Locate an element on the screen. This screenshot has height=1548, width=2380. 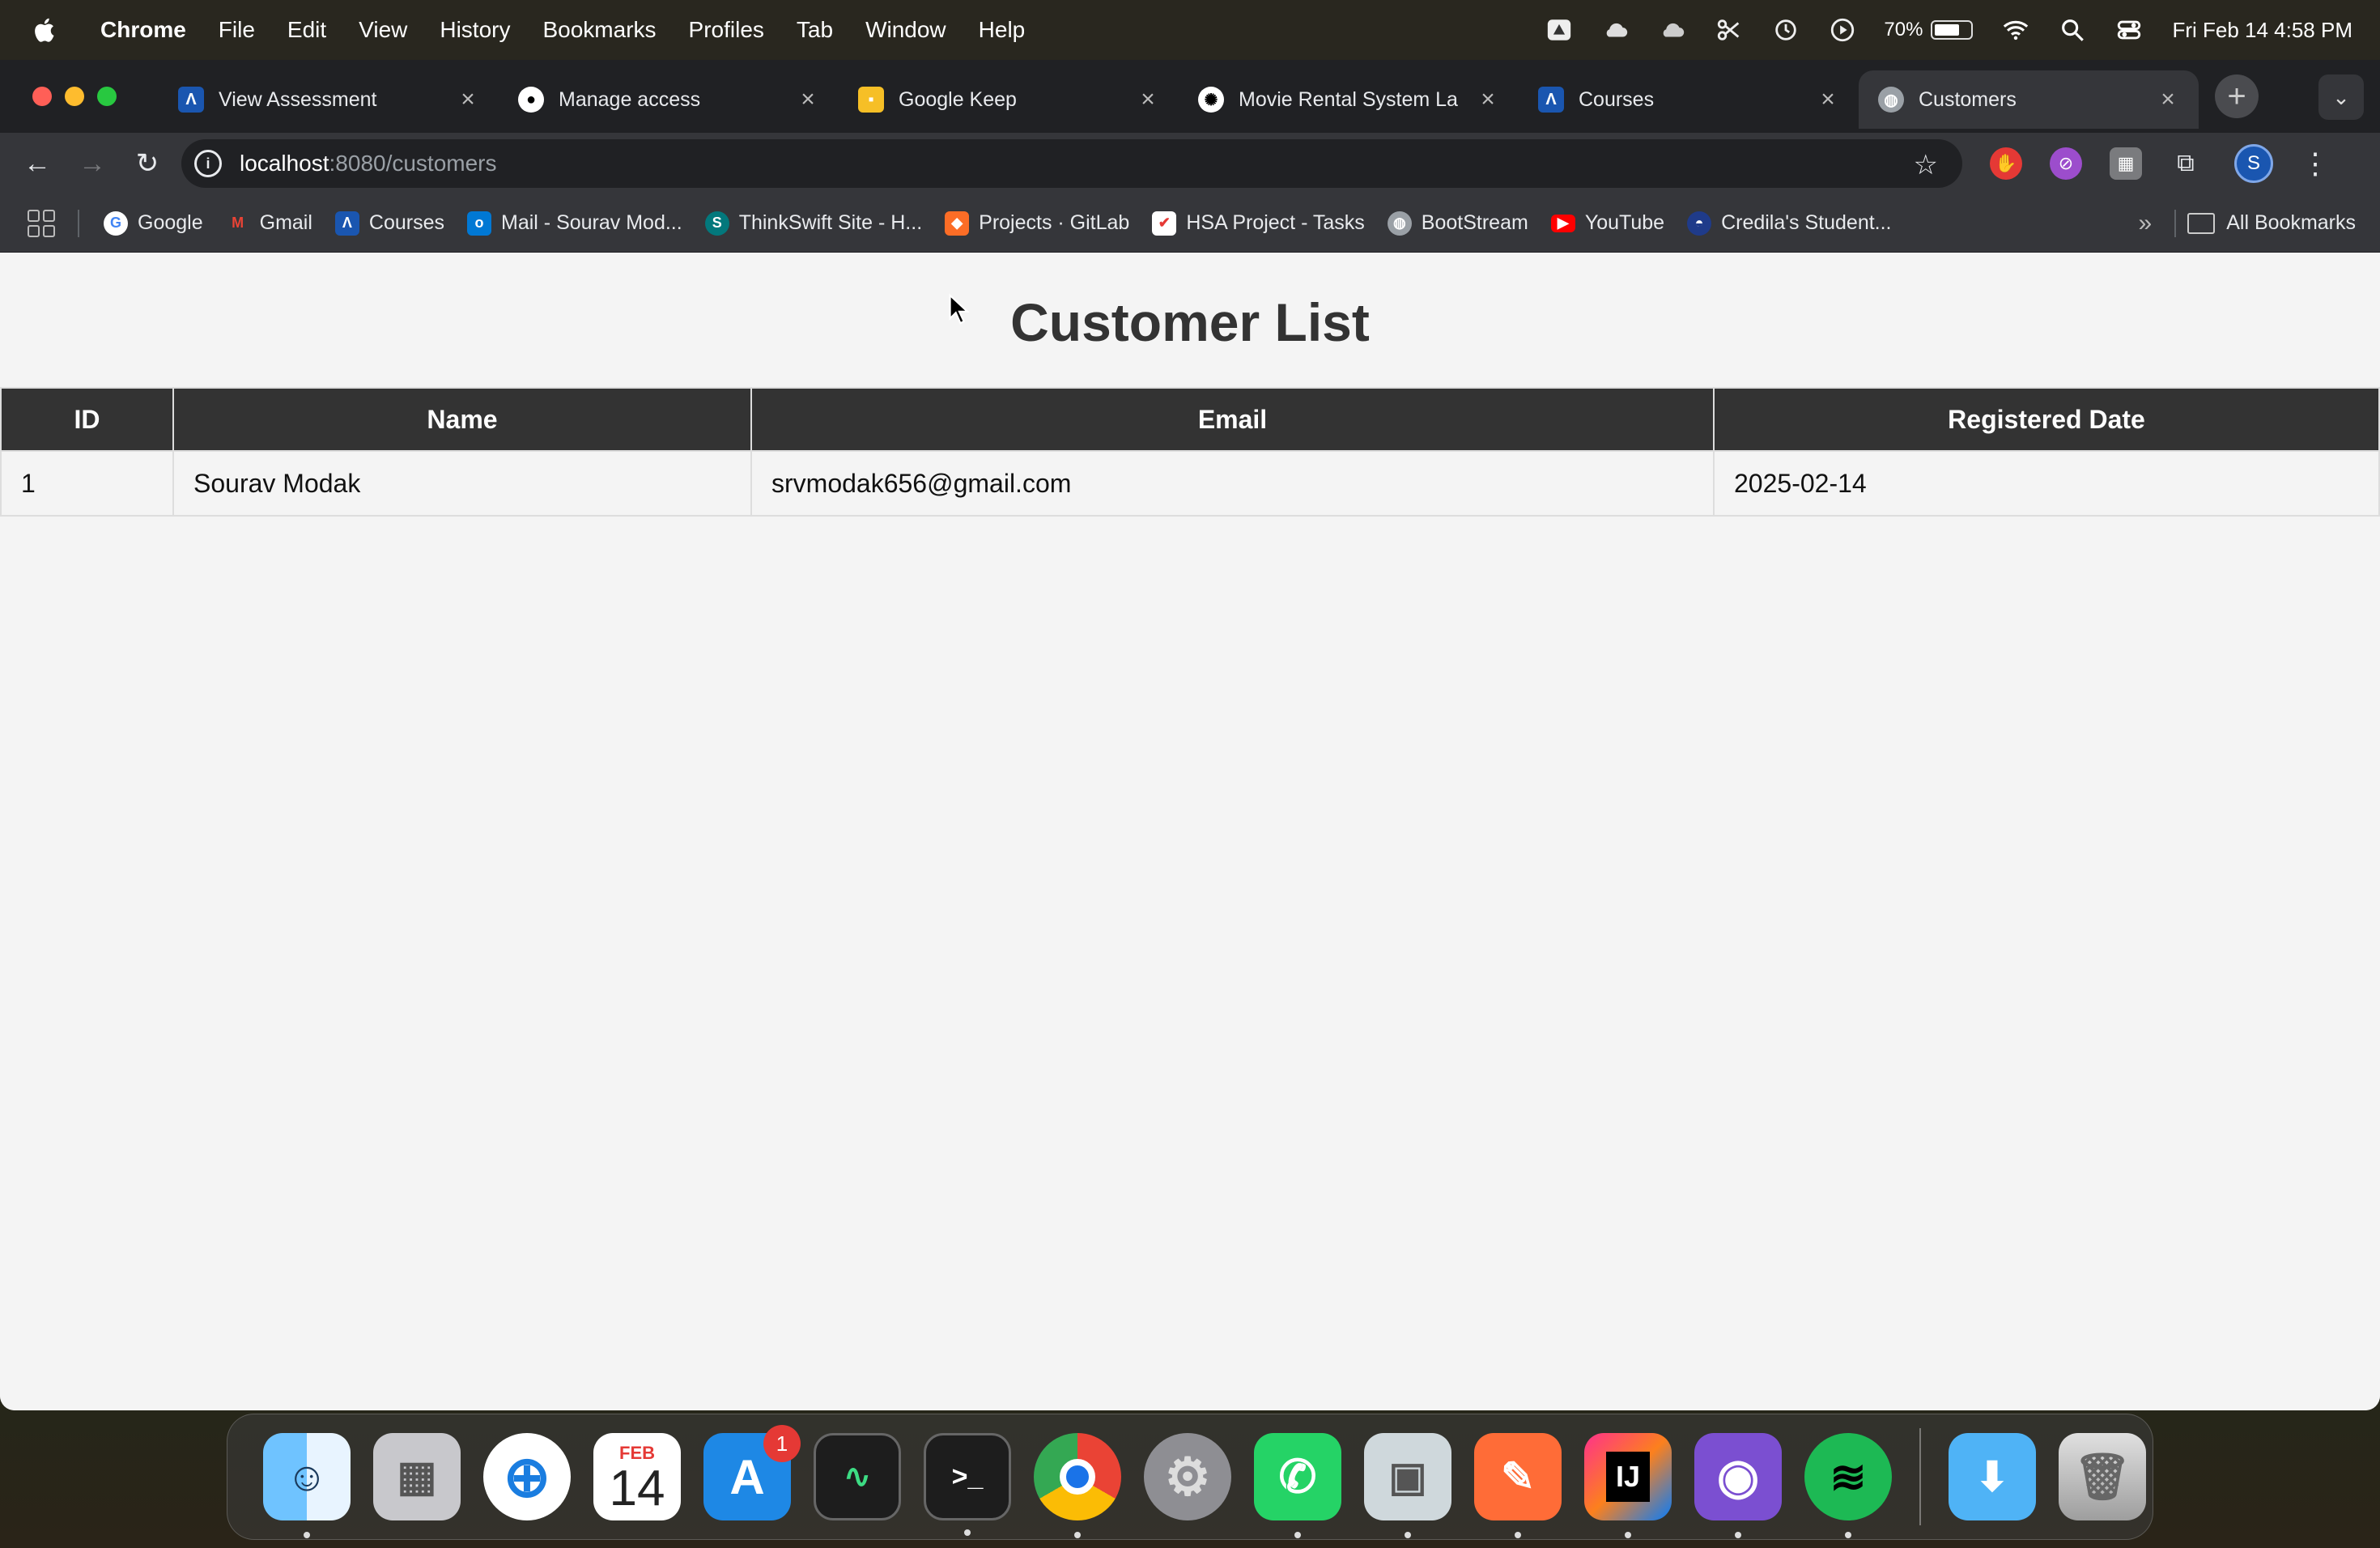
dock-finder-icon: ☺ is located at coordinates (307, 1485).